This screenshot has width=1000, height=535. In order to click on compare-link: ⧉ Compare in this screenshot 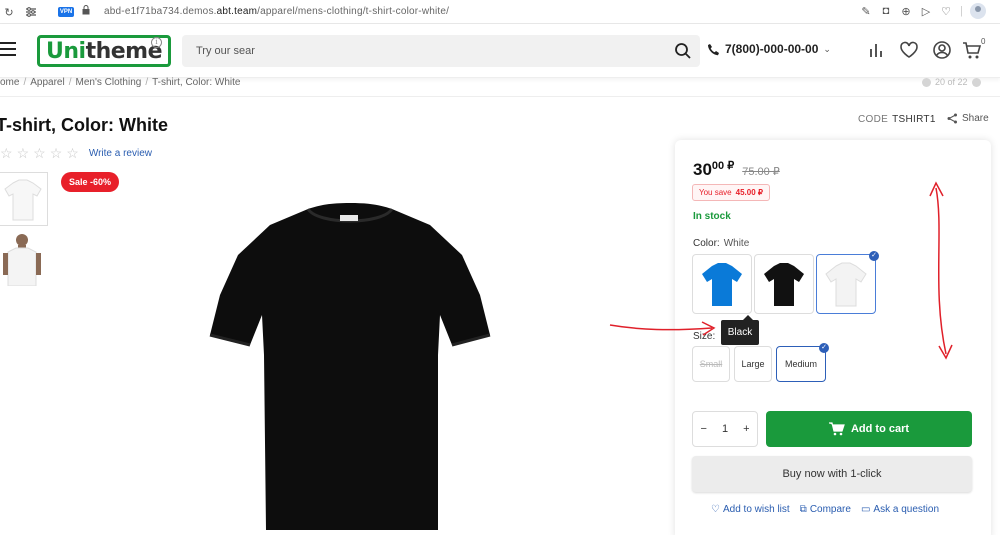, I will do `click(825, 509)`.